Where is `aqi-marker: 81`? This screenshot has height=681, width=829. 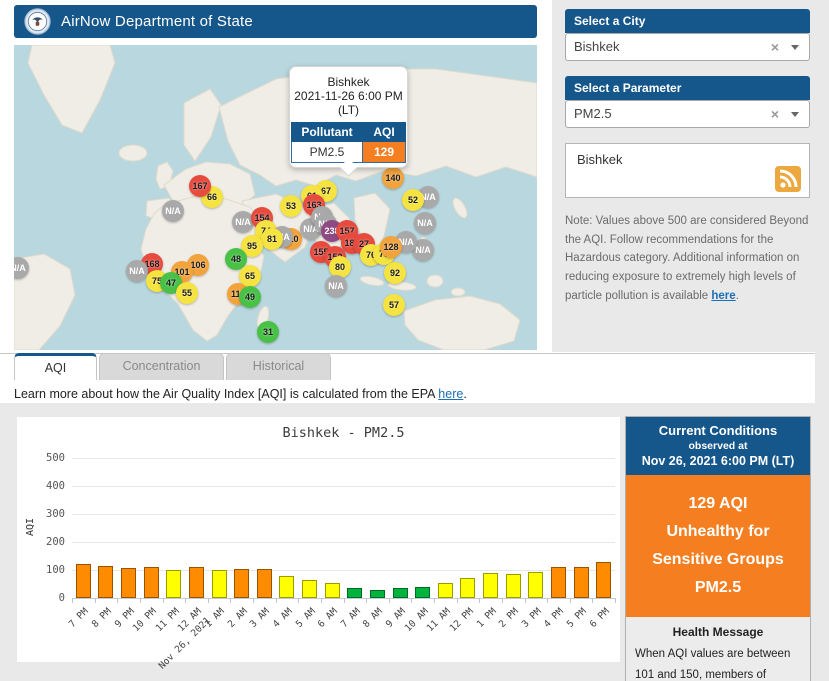 aqi-marker: 81 is located at coordinates (272, 239).